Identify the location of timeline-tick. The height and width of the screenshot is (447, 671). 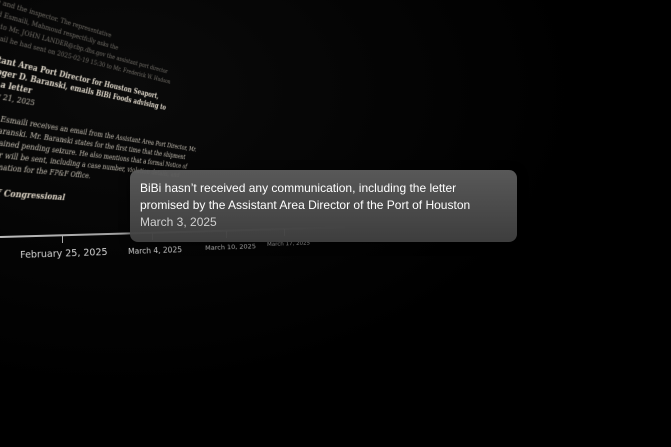
(62, 239).